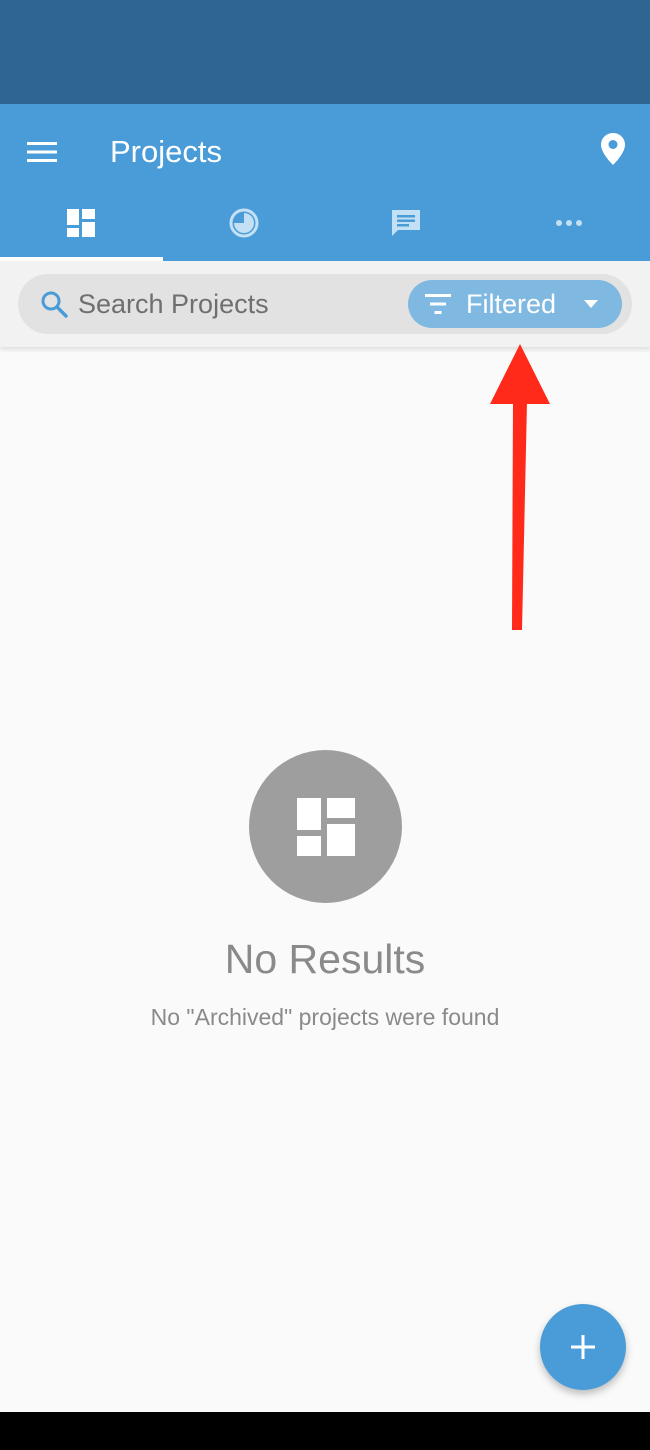  Describe the element at coordinates (325, 1431) in the screenshot. I see `system-navigation-bar` at that location.